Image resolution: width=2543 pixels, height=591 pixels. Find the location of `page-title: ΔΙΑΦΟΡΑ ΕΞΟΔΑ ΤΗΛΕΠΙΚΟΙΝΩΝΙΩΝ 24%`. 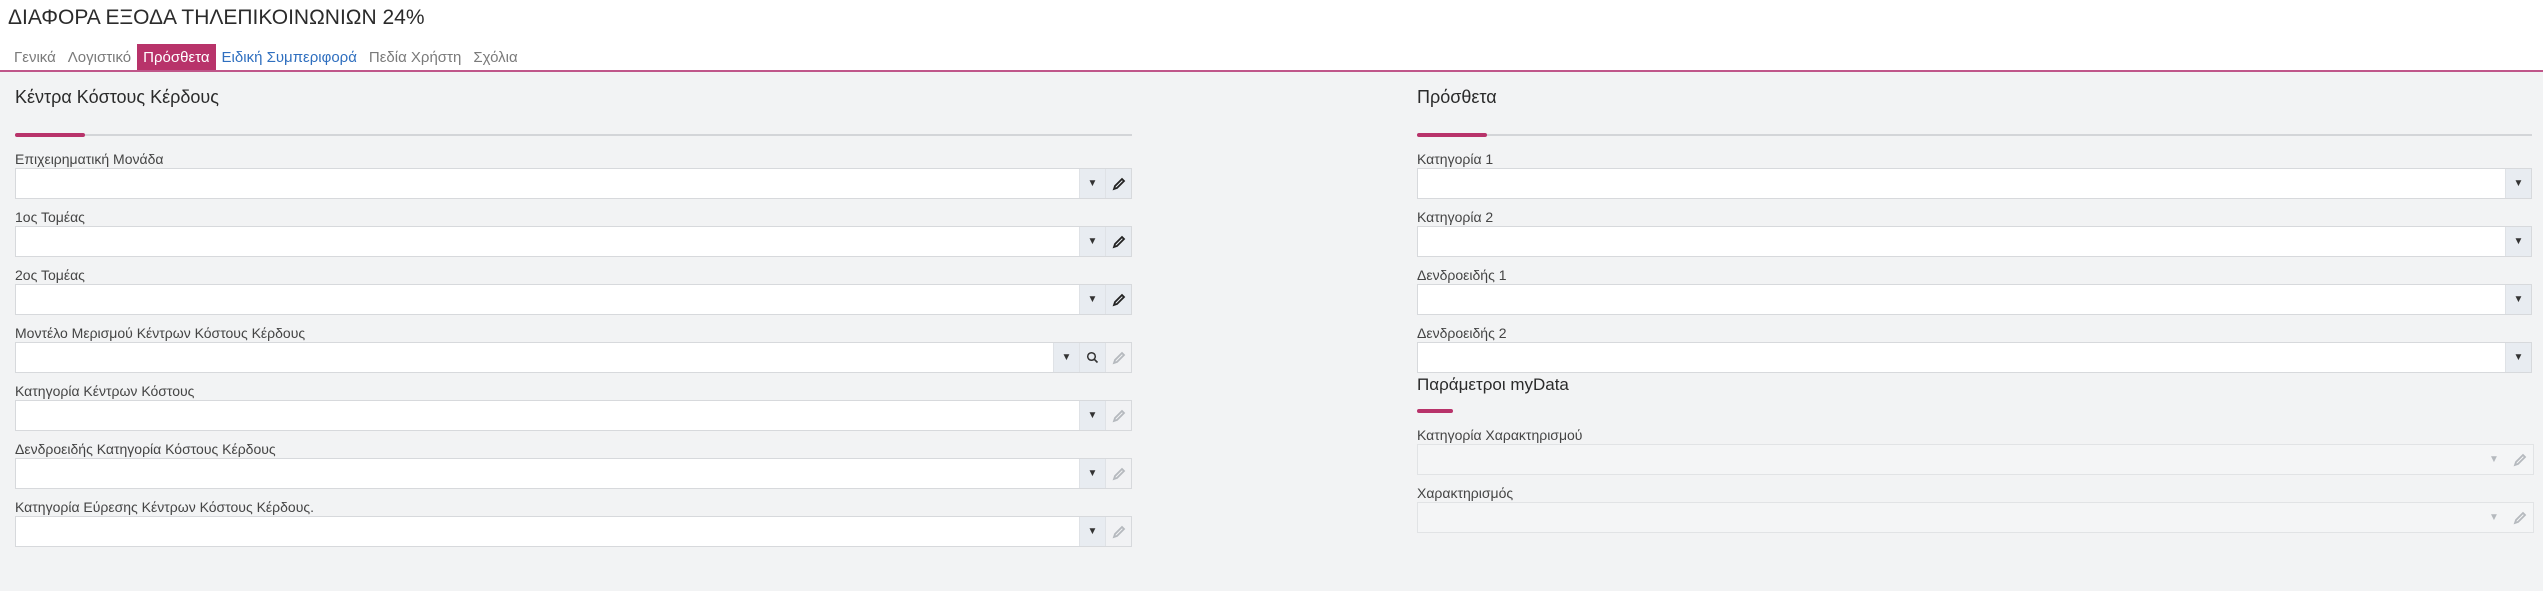

page-title: ΔΙΑΦΟΡΑ ΕΞΟΔΑ ΤΗΛΕΠΙΚΟΙΝΩΝΙΩΝ 24% is located at coordinates (216, 17).